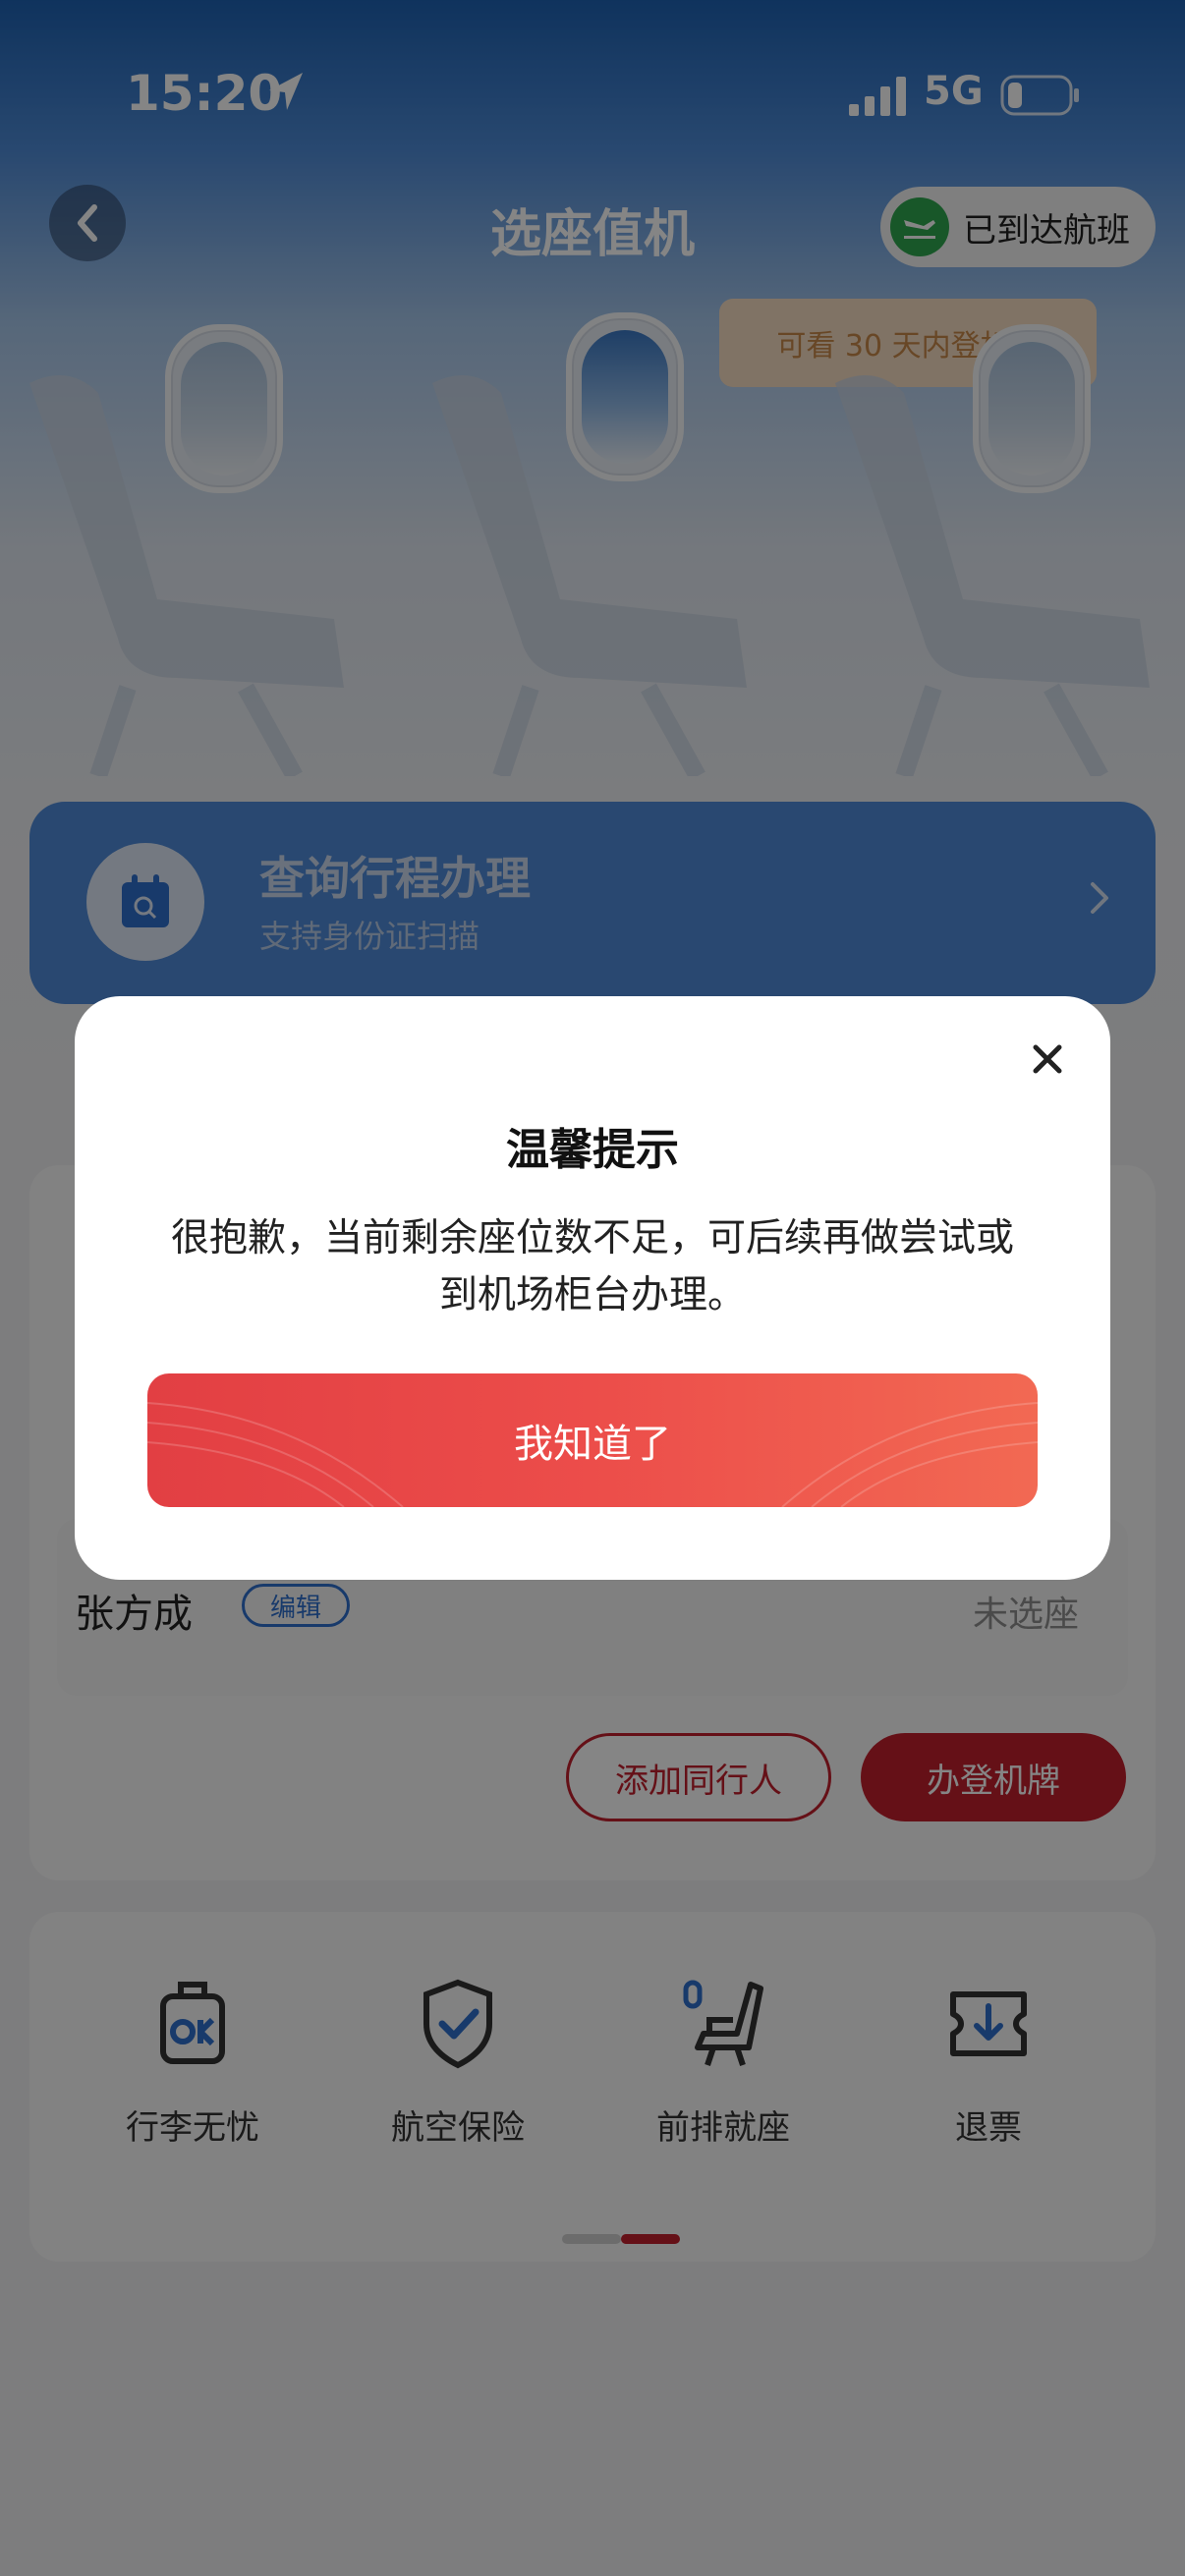  I want to click on dialog-message: 很抱歉，当前剩余座位数不足，可后续再做尝试或到机场柜台办理。, so click(592, 1266).